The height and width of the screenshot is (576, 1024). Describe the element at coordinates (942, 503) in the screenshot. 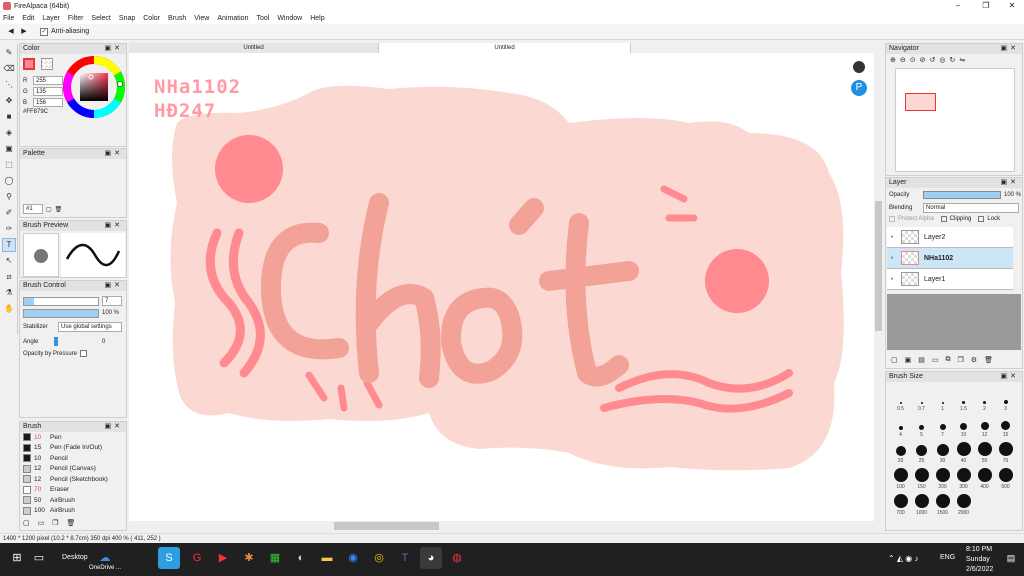

I see `brush-size-cell: 1500` at that location.